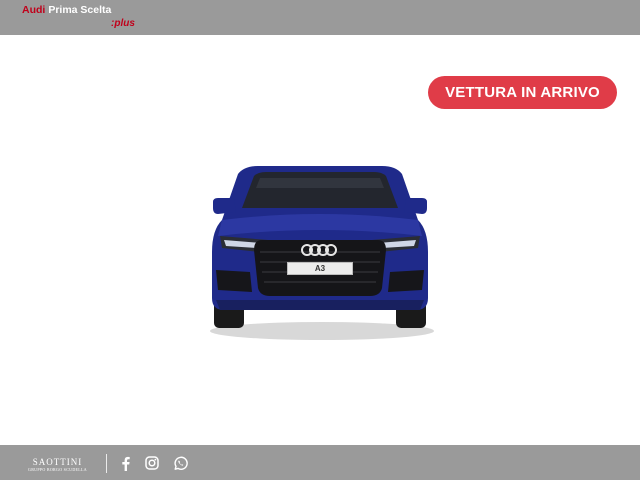  I want to click on dealer-subtitle: GRUPPO BORGO SCUDELLA, so click(57, 469).